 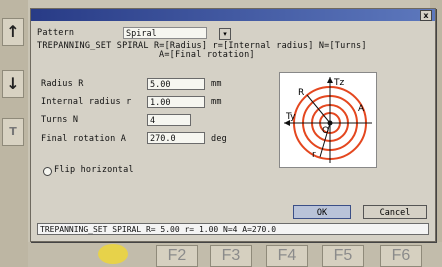 What do you see at coordinates (330, 123) in the screenshot?
I see `origin-dot` at bounding box center [330, 123].